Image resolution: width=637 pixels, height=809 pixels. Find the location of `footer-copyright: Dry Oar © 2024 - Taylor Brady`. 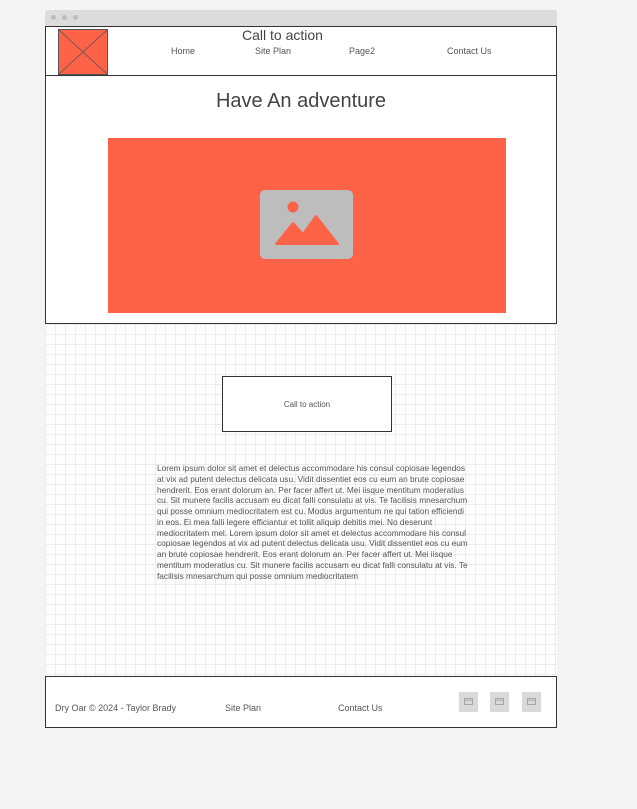

footer-copyright: Dry Oar © 2024 - Taylor Brady is located at coordinates (116, 708).